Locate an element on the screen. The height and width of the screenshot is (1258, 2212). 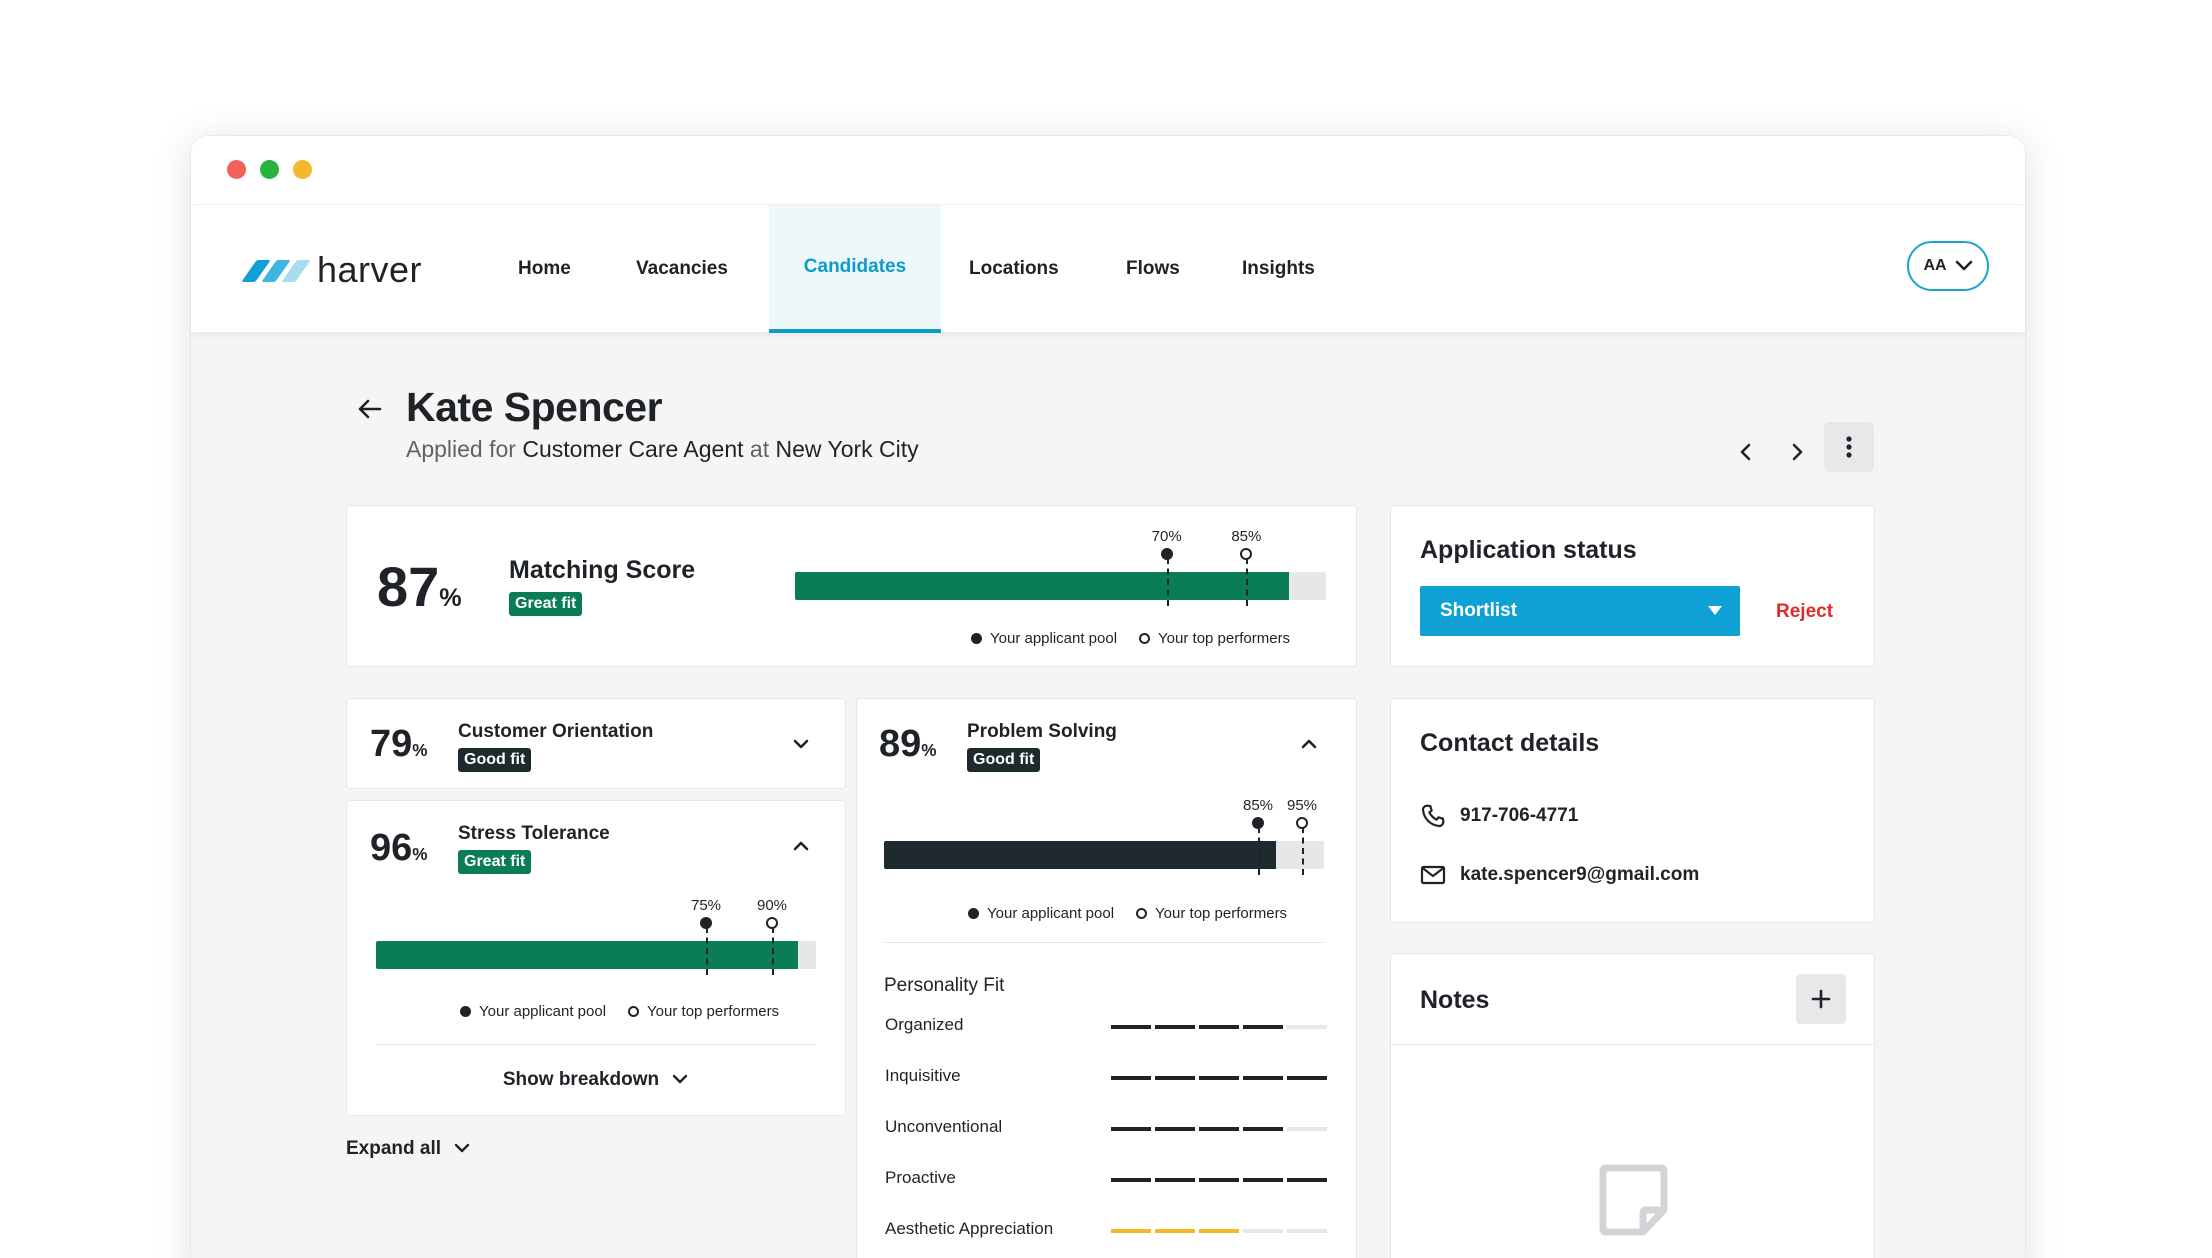
stress-tolerance-badge: Great fit is located at coordinates (495, 862).